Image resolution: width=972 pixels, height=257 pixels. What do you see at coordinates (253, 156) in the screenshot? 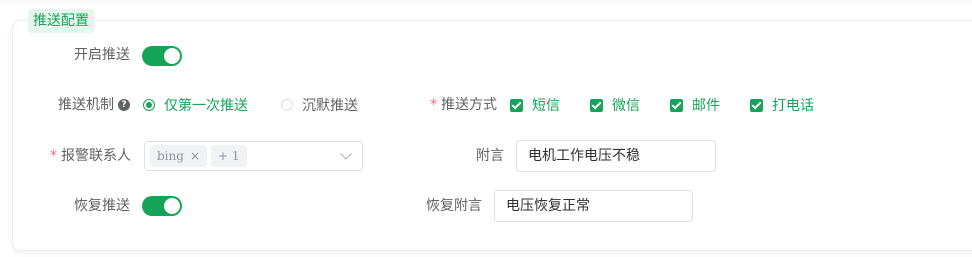
I see `alarm-contacts-select: bing × + 1` at bounding box center [253, 156].